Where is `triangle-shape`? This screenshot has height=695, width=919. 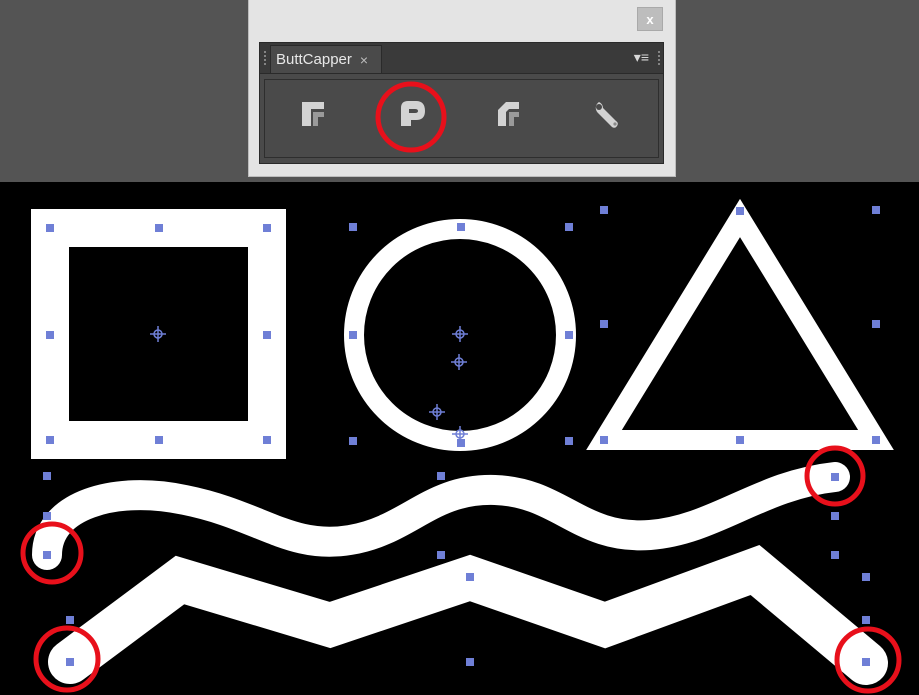 triangle-shape is located at coordinates (740, 324).